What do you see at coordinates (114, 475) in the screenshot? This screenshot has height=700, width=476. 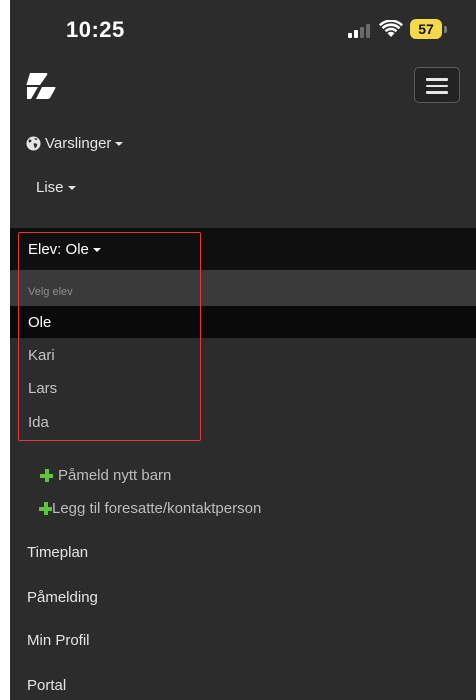 I see `register-child-link: Påmeld nytt barn` at bounding box center [114, 475].